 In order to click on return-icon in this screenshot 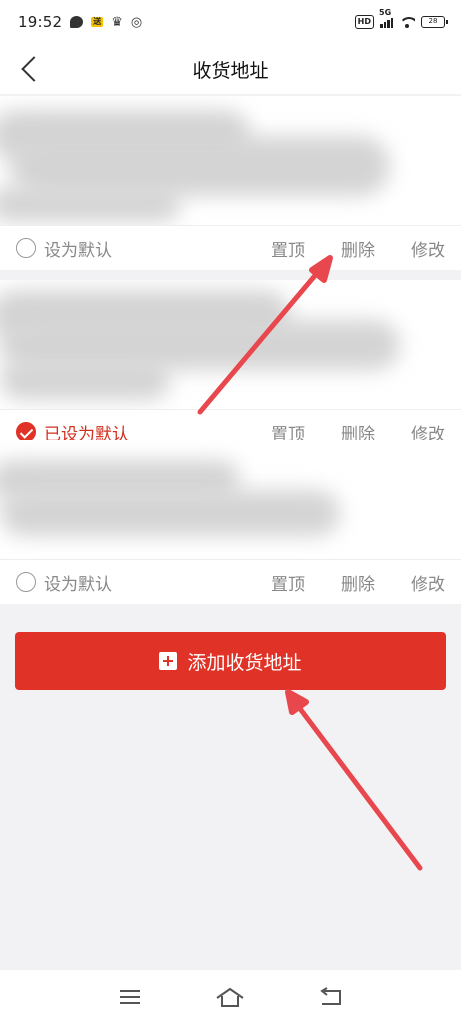, I will do `click(330, 996)`.